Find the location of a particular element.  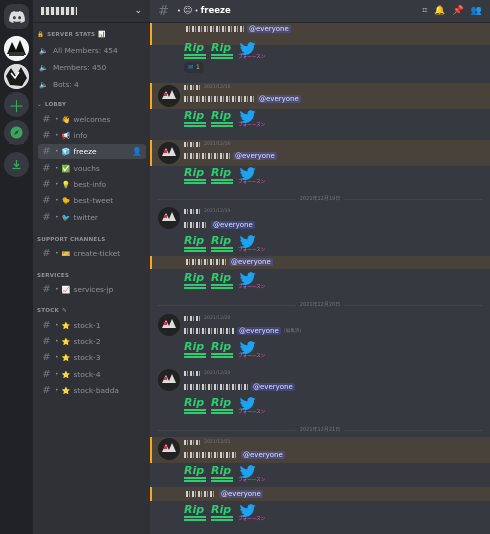

channel-stock-2: # • ⭐ stock-2 is located at coordinates (92, 341).